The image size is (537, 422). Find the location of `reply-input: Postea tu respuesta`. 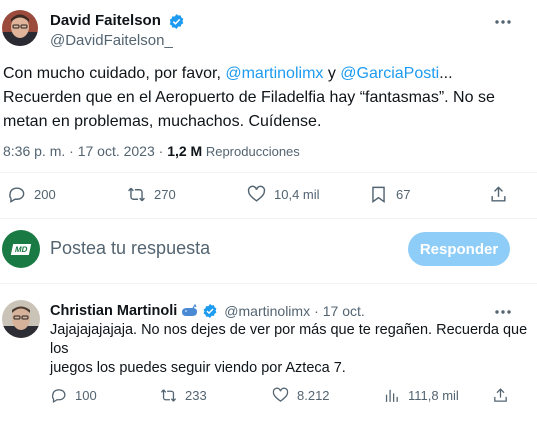

reply-input: Postea tu respuesta is located at coordinates (130, 248).